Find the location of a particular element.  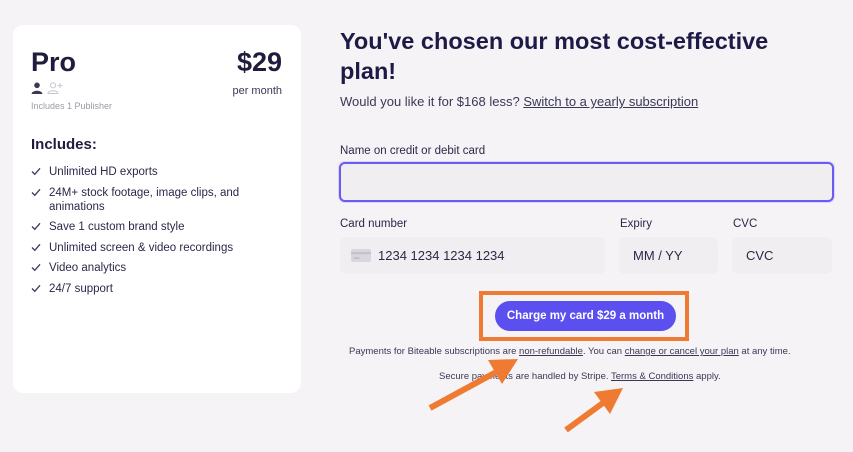

feature-item: Unlimited screen & video recordings is located at coordinates (158, 248).